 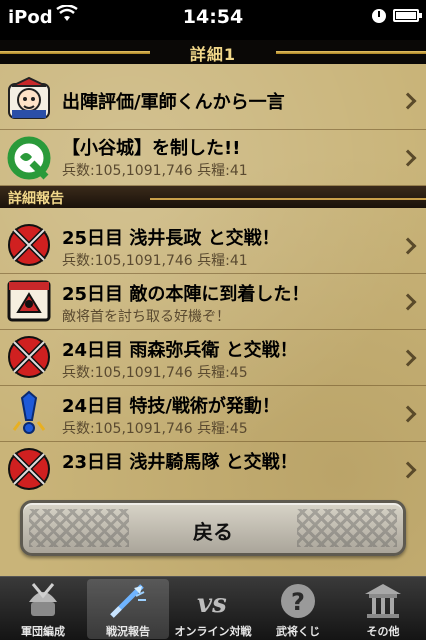 What do you see at coordinates (29, 301) in the screenshot?
I see `enemy-camp-icon` at bounding box center [29, 301].